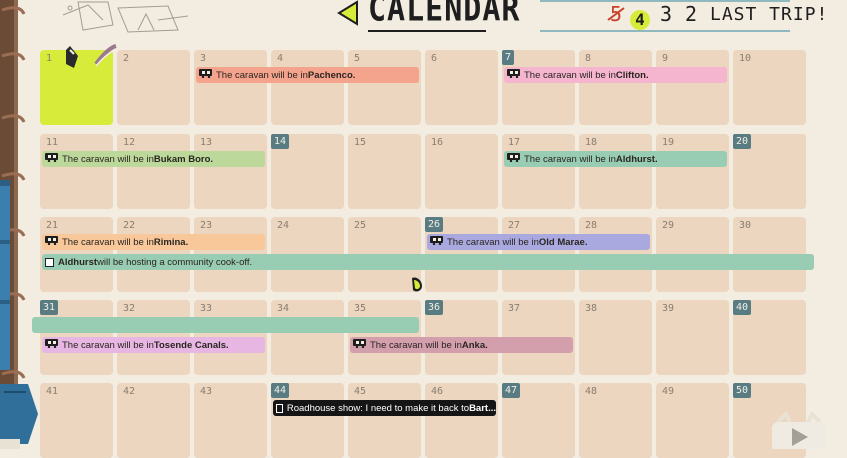 Image resolution: width=847 pixels, height=458 pixels. What do you see at coordinates (427, 31) in the screenshot?
I see `title-underline` at bounding box center [427, 31].